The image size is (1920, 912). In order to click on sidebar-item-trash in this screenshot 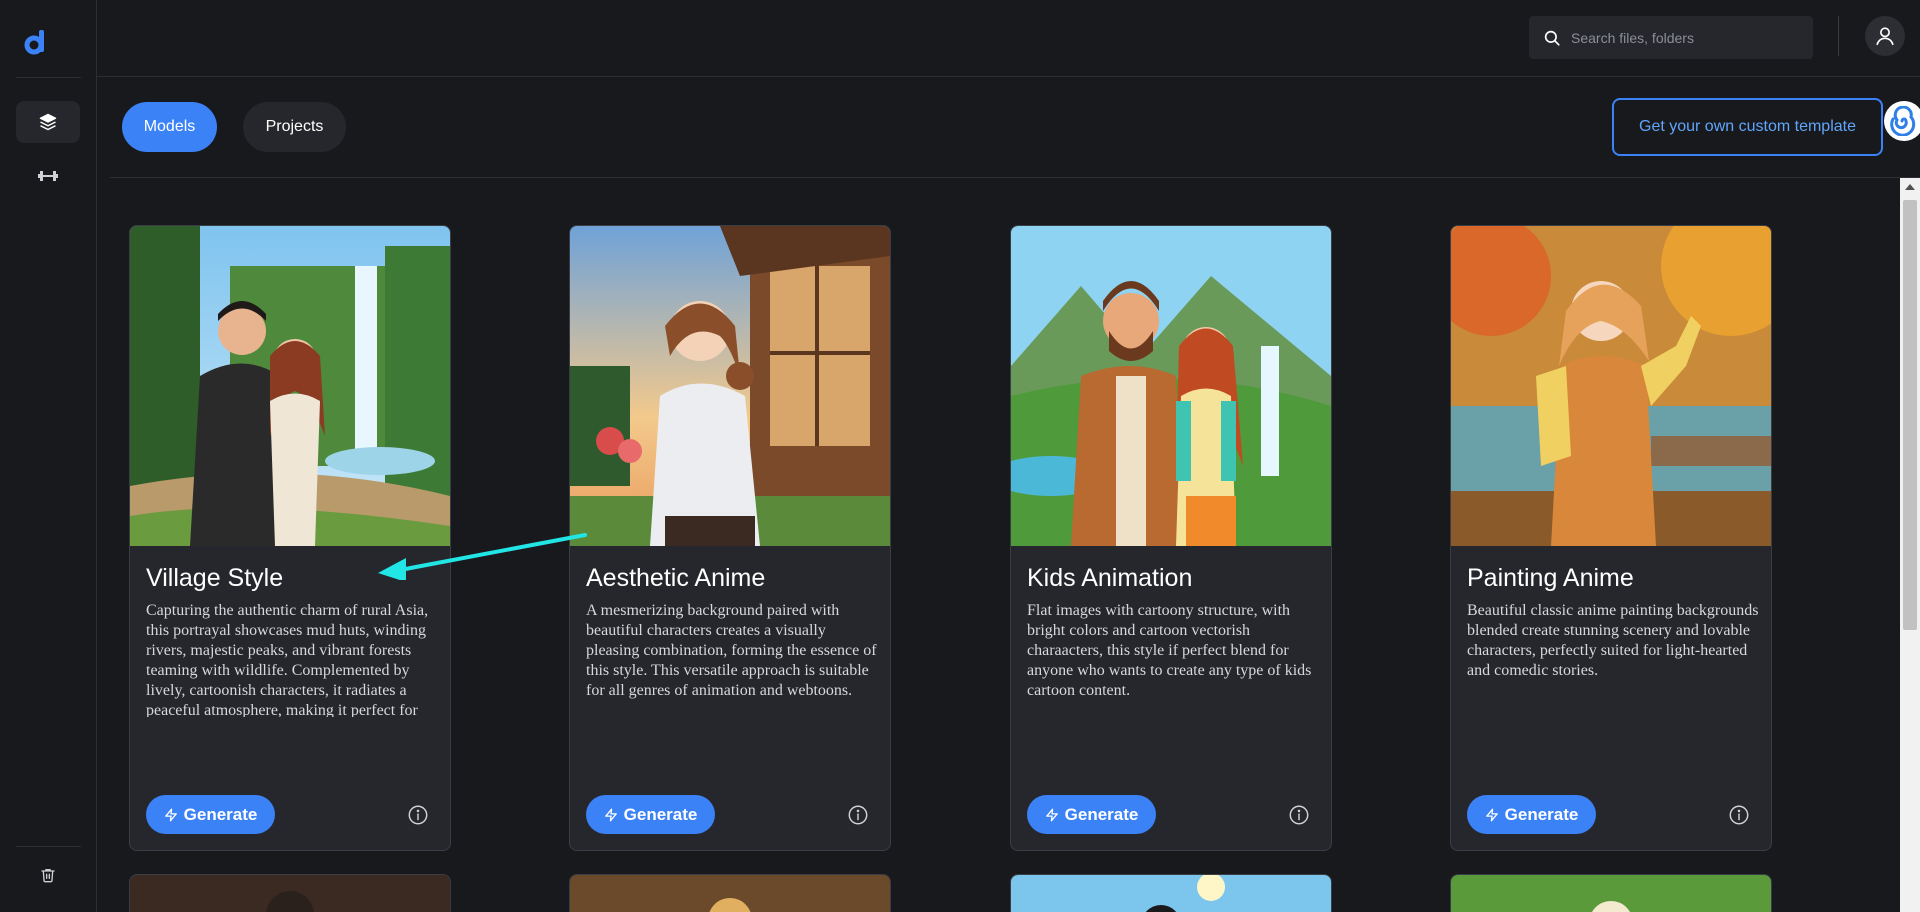, I will do `click(48, 875)`.